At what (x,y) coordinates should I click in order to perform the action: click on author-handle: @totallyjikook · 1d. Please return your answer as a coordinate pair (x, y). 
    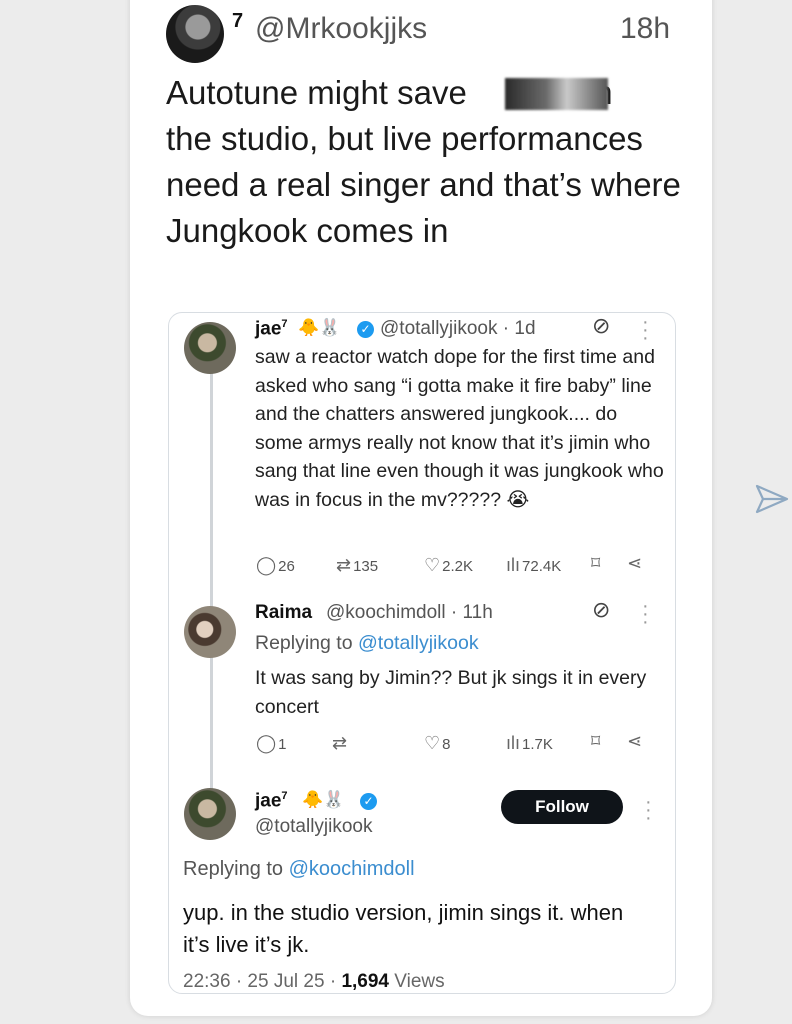
    Looking at the image, I should click on (458, 329).